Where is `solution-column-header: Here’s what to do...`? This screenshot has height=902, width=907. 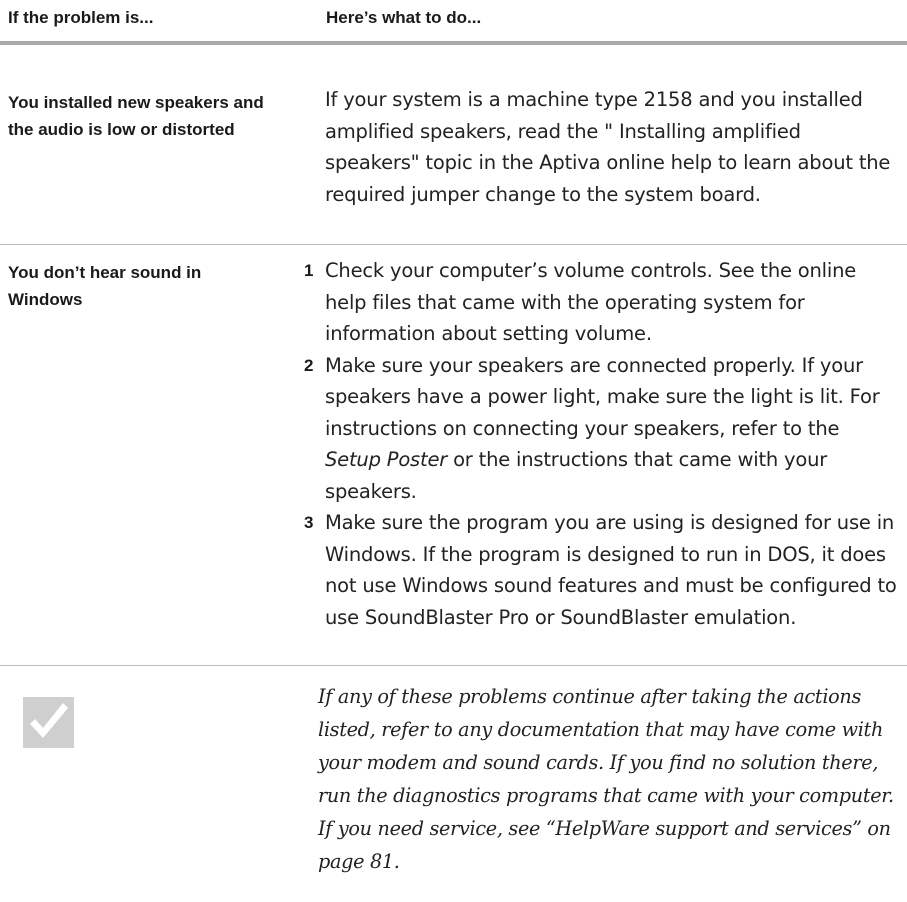 solution-column-header: Here’s what to do... is located at coordinates (404, 17).